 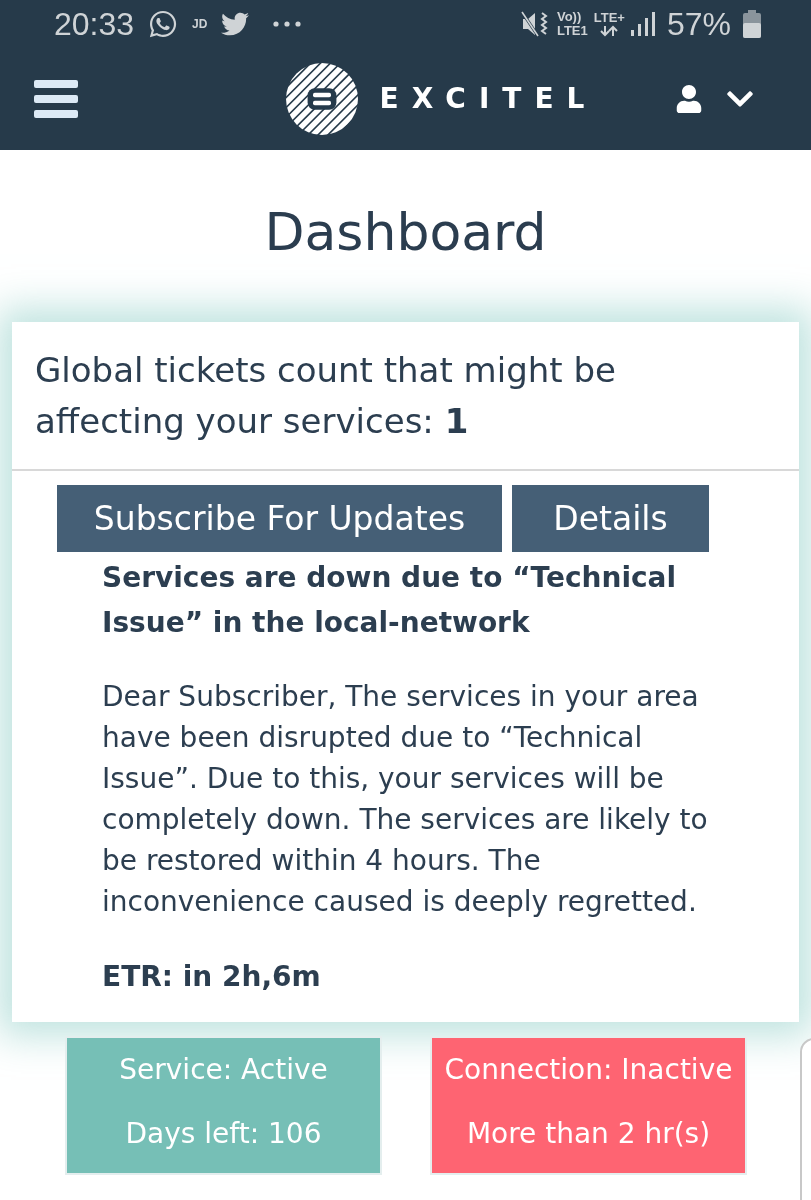 What do you see at coordinates (642, 24) in the screenshot?
I see `signal-icon` at bounding box center [642, 24].